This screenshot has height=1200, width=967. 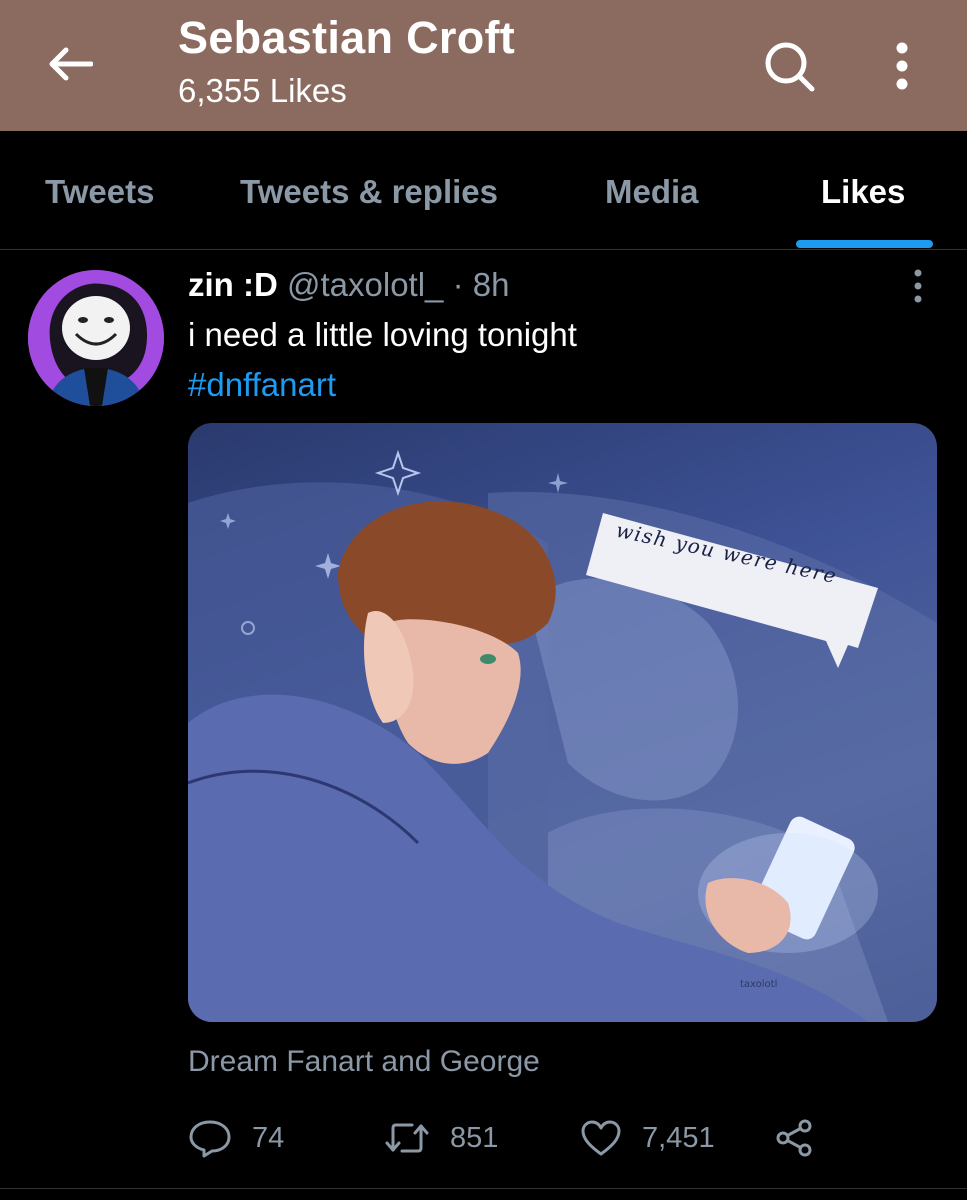 I want to click on tweet-more-button, so click(x=918, y=286).